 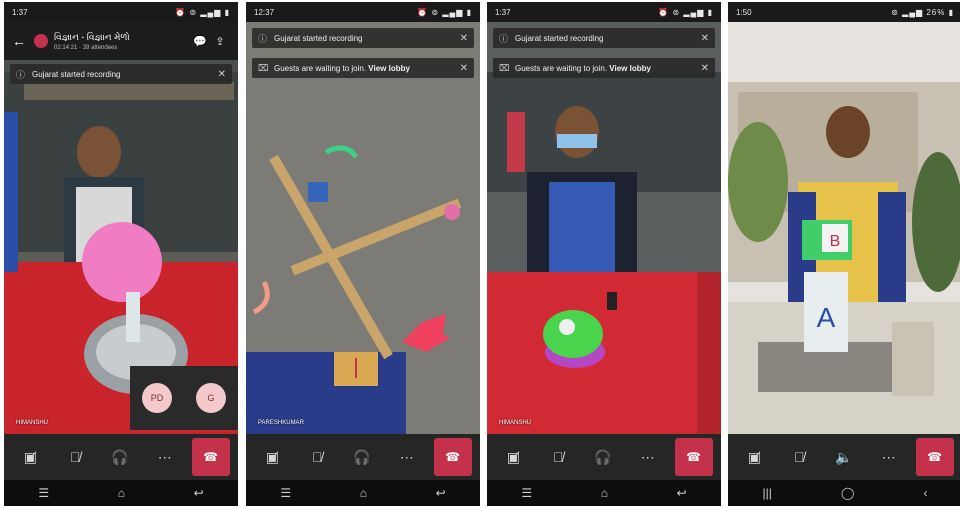 I want to click on recent-apps-icon: |||, so click(x=767, y=493).